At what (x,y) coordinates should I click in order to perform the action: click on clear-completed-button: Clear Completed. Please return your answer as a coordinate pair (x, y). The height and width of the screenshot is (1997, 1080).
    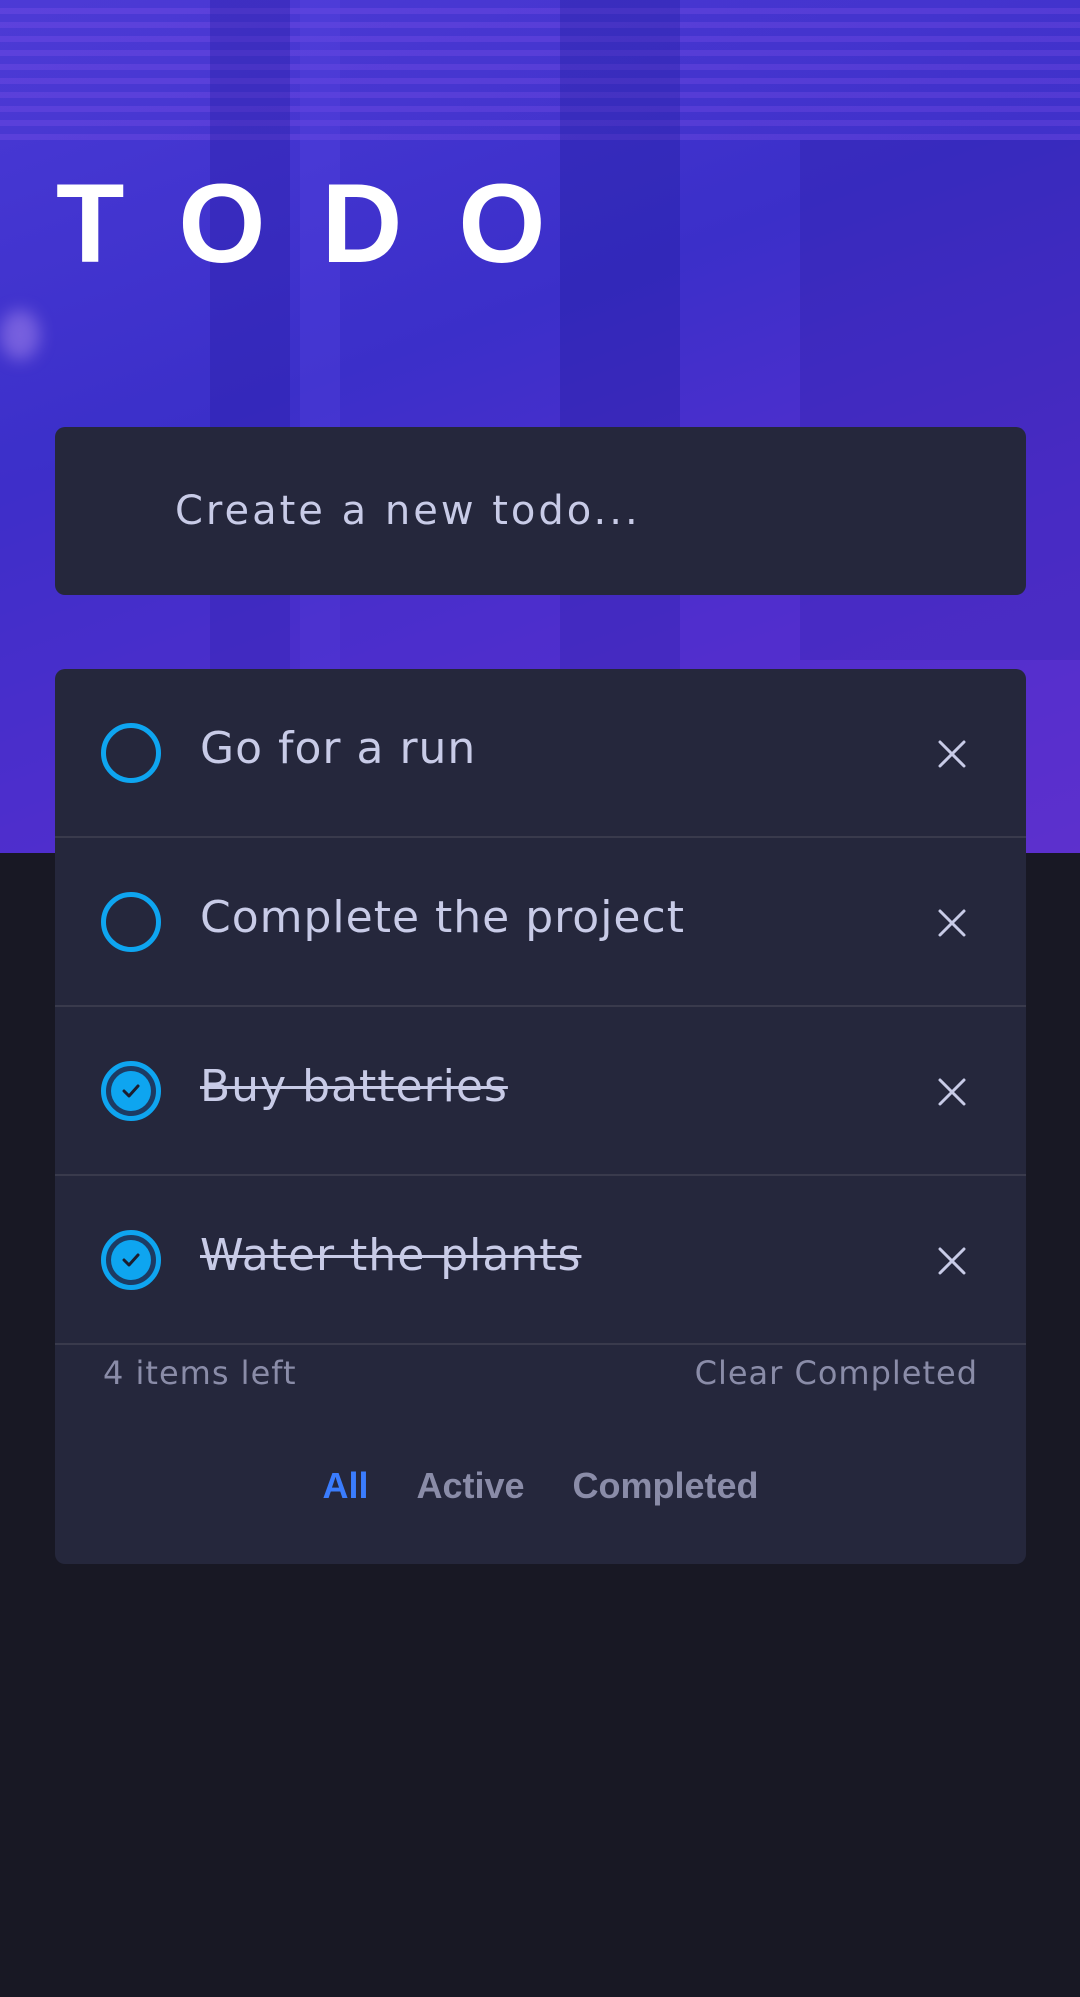
    Looking at the image, I should click on (836, 1373).